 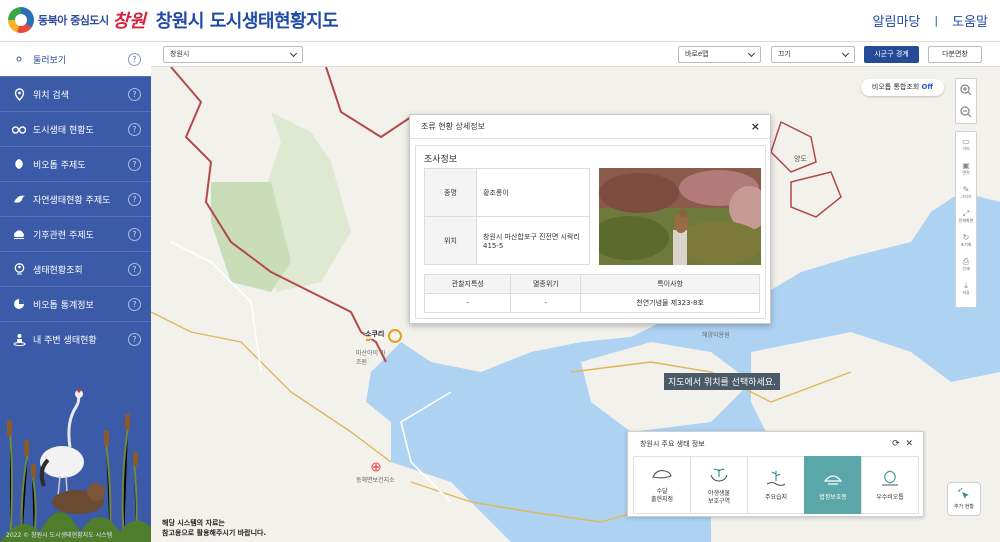 I want to click on table-row: 위치 창원시 마산합포구 진전면 시락리 415-5, so click(x=507, y=240).